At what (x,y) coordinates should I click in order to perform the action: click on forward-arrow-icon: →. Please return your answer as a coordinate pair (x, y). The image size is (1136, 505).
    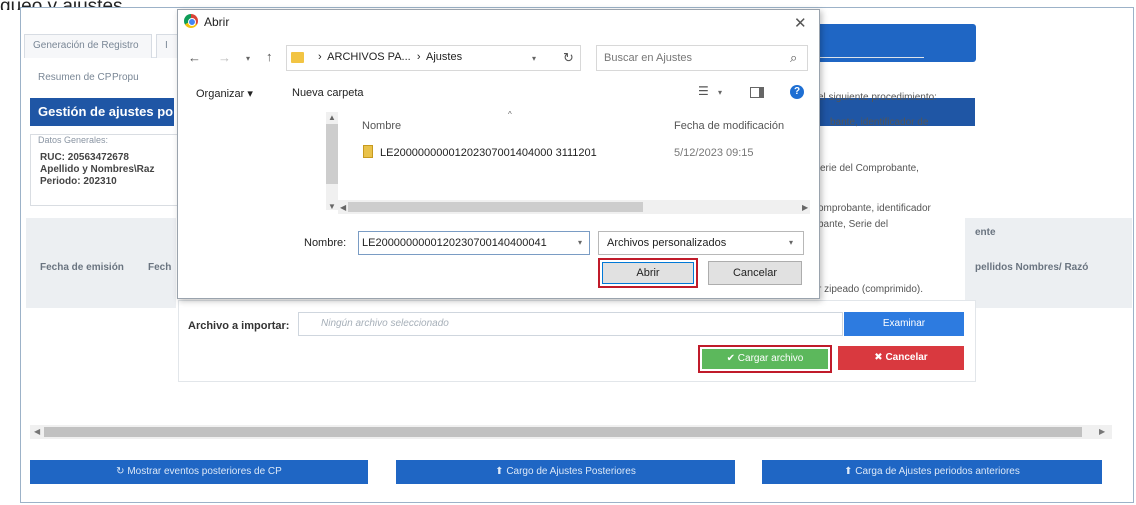
    Looking at the image, I should click on (224, 57).